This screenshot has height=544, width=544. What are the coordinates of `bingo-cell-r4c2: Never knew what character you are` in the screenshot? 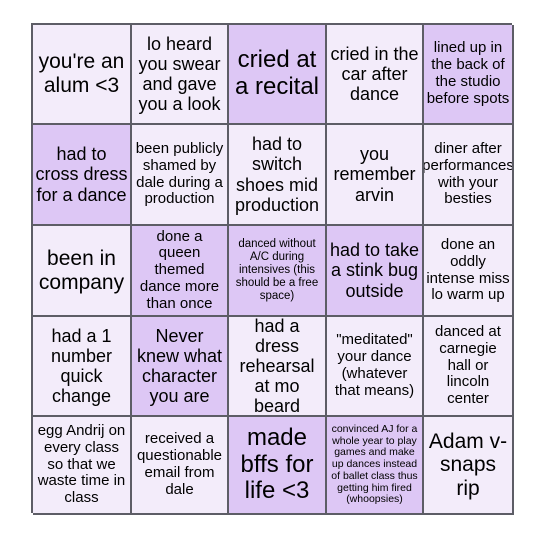 It's located at (180, 367).